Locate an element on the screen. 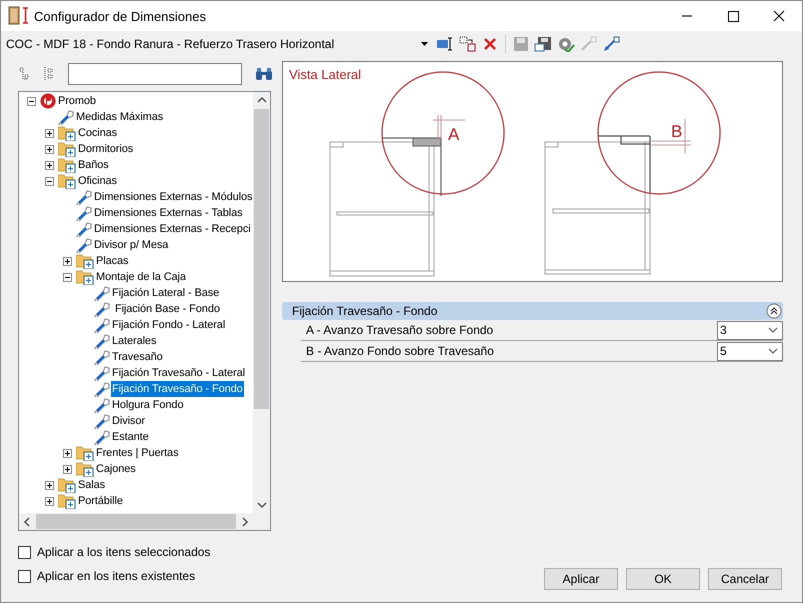 This screenshot has height=603, width=803. tree-item: Placas is located at coordinates (112, 261).